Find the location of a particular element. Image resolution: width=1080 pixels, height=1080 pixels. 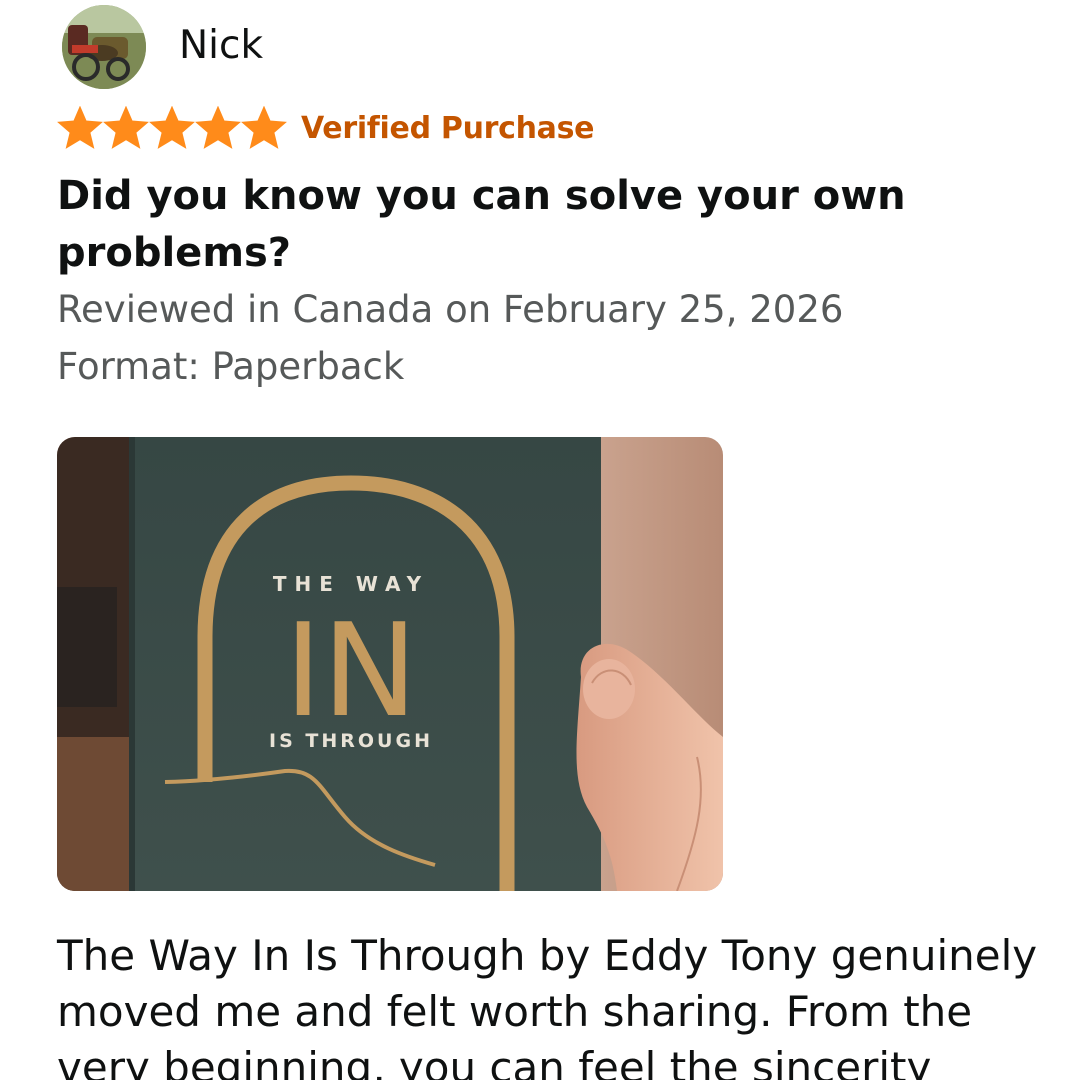

svg-text: THE WAY is located at coordinates (351, 584).